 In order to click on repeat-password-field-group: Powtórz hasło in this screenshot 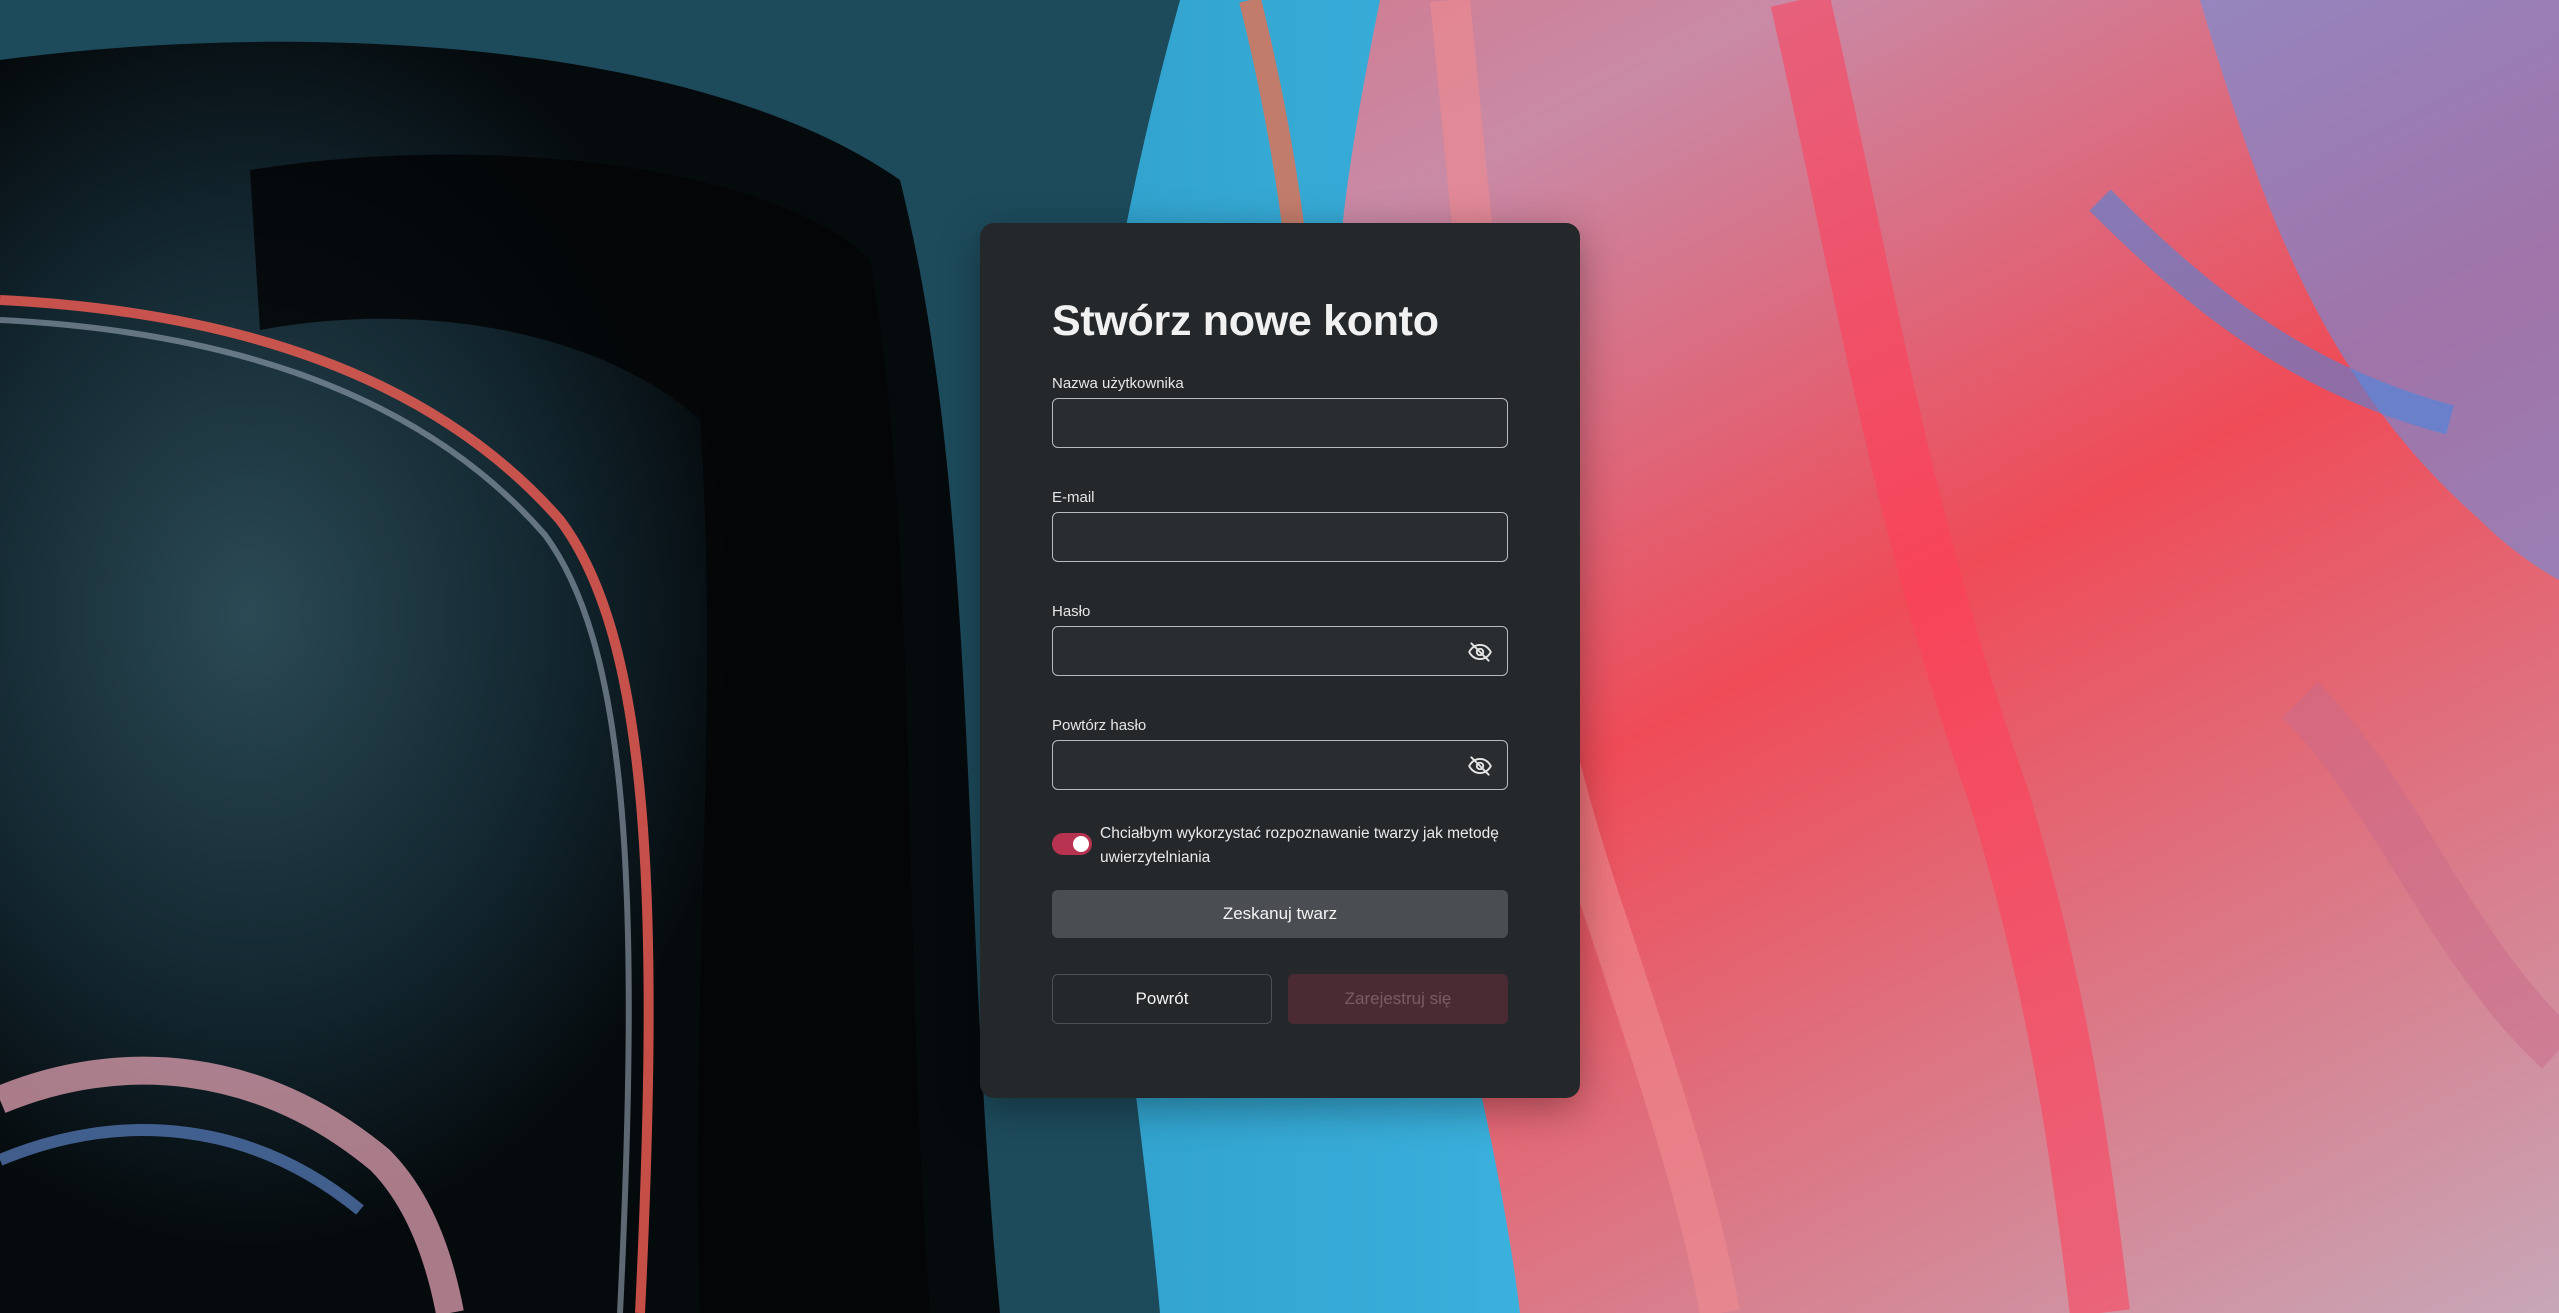, I will do `click(1280, 753)`.